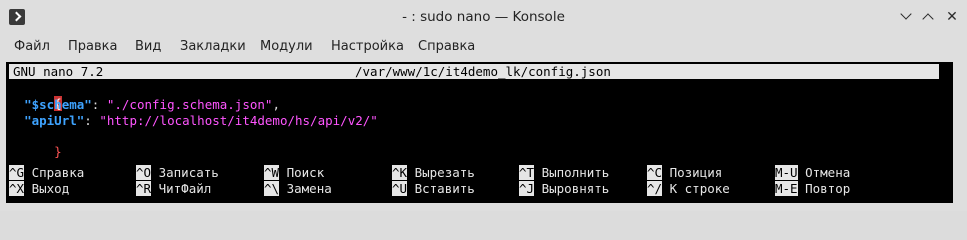 The image size is (967, 240). I want to click on shortcut-redo: M-E Повтор, so click(812, 189).